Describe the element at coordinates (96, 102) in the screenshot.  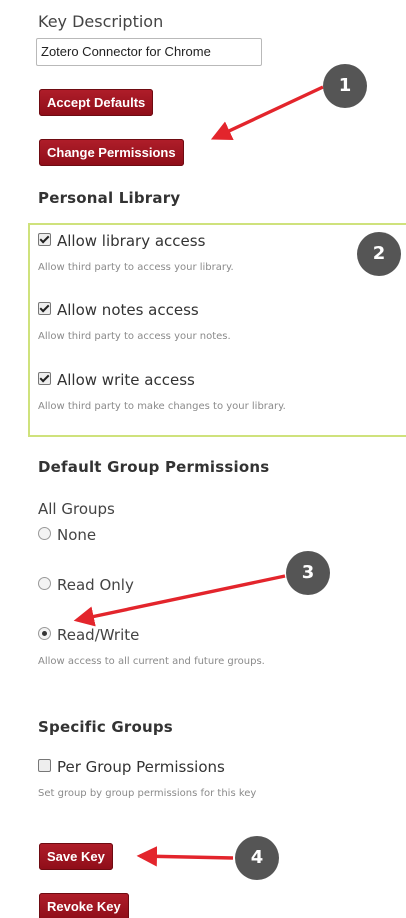
I see `accept-defaults-button: Accept Defaults` at that location.